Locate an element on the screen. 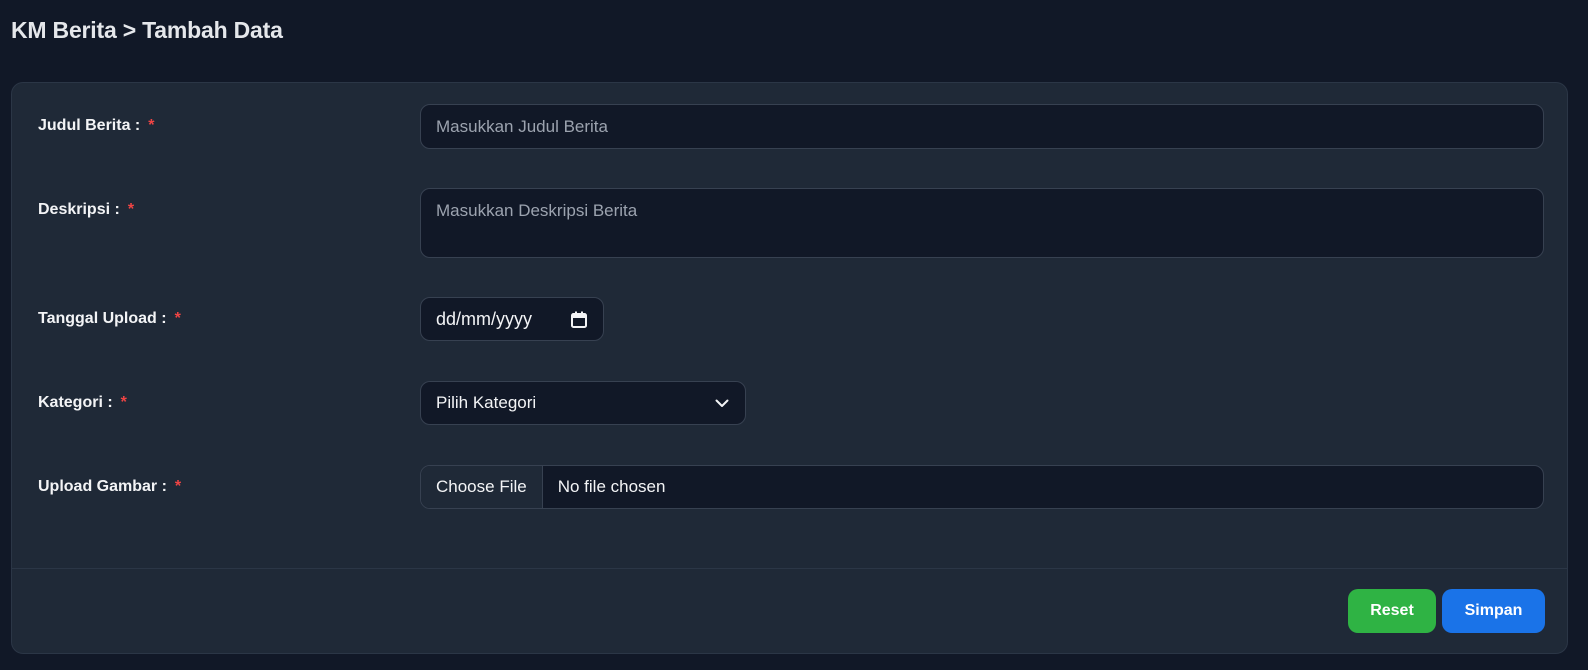 Image resolution: width=1588 pixels, height=670 pixels. save-button: Simpan is located at coordinates (1493, 611).